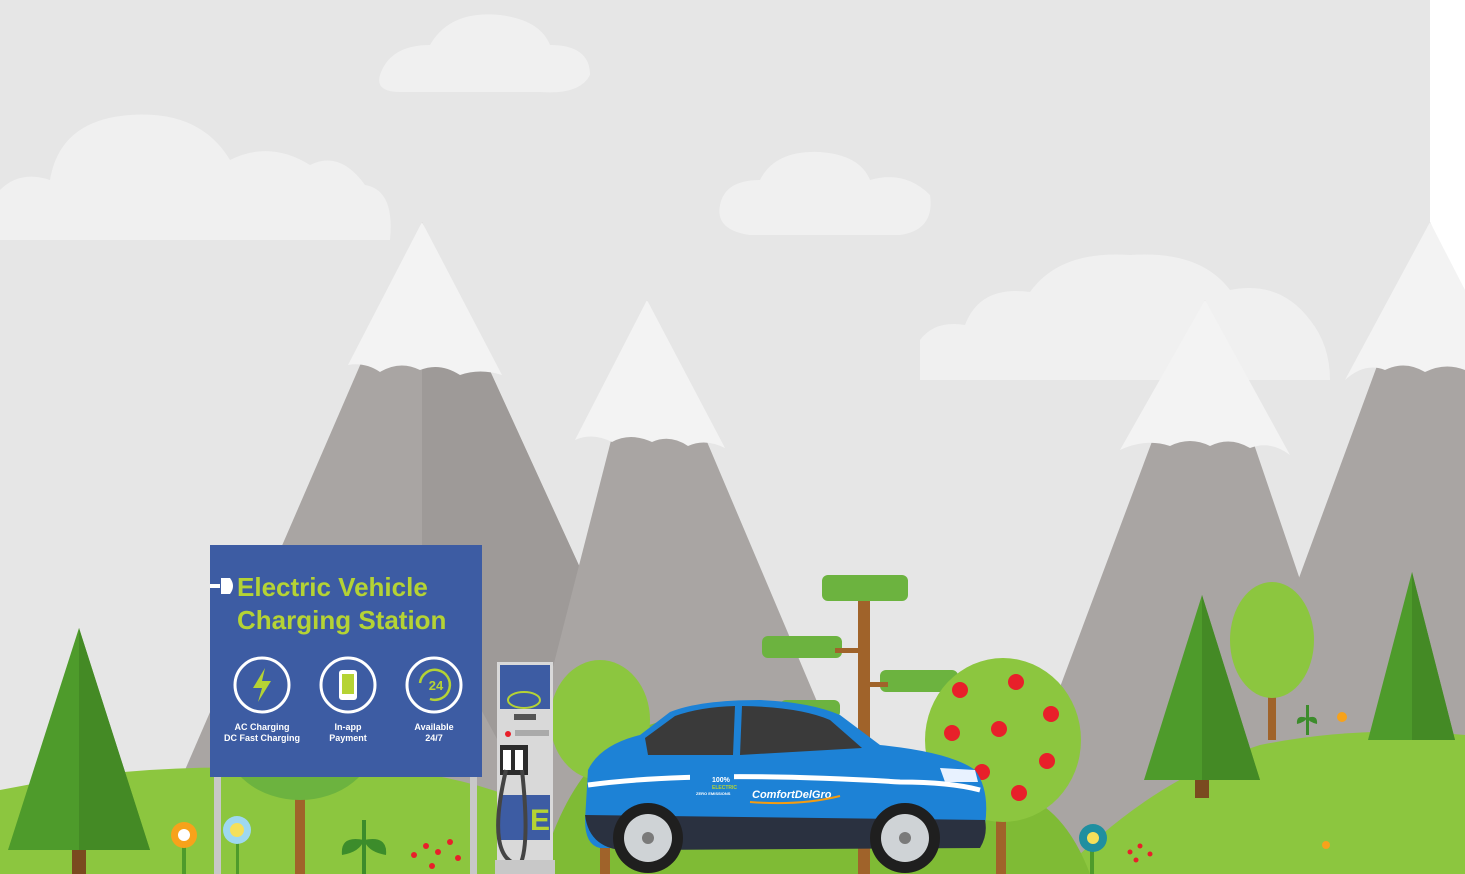  What do you see at coordinates (436, 685) in the screenshot?
I see `clock-badge: 24` at bounding box center [436, 685].